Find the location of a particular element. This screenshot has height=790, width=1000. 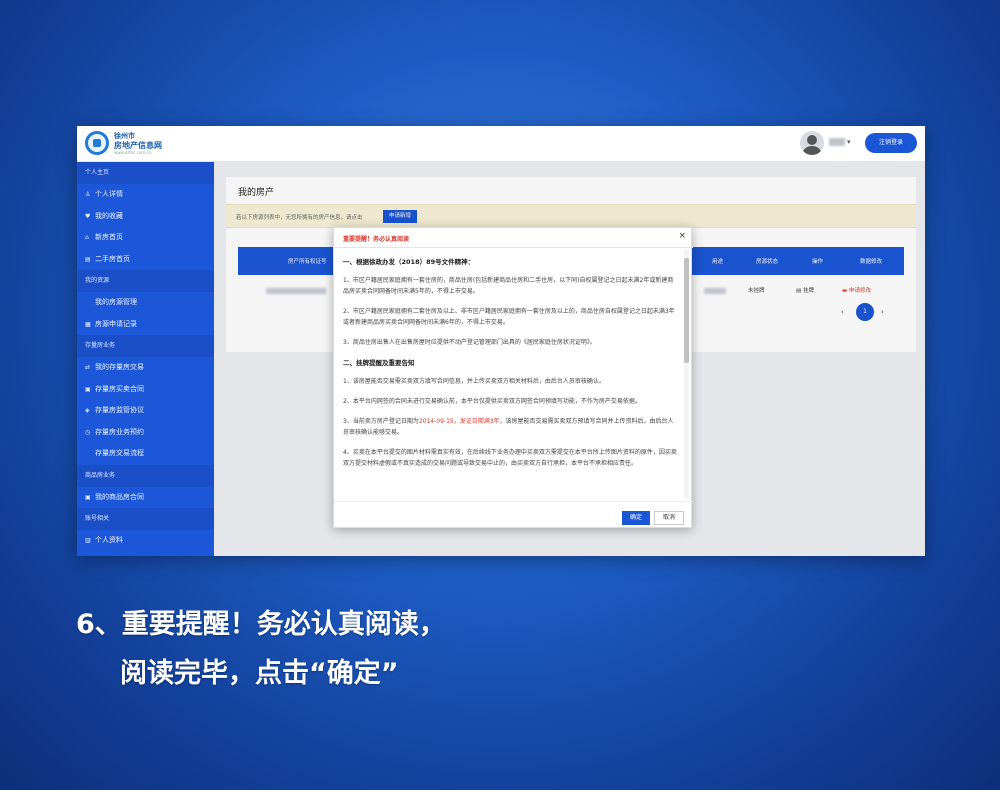

sidebar-item: ⇄ 我的存量房交易 is located at coordinates (145, 368).